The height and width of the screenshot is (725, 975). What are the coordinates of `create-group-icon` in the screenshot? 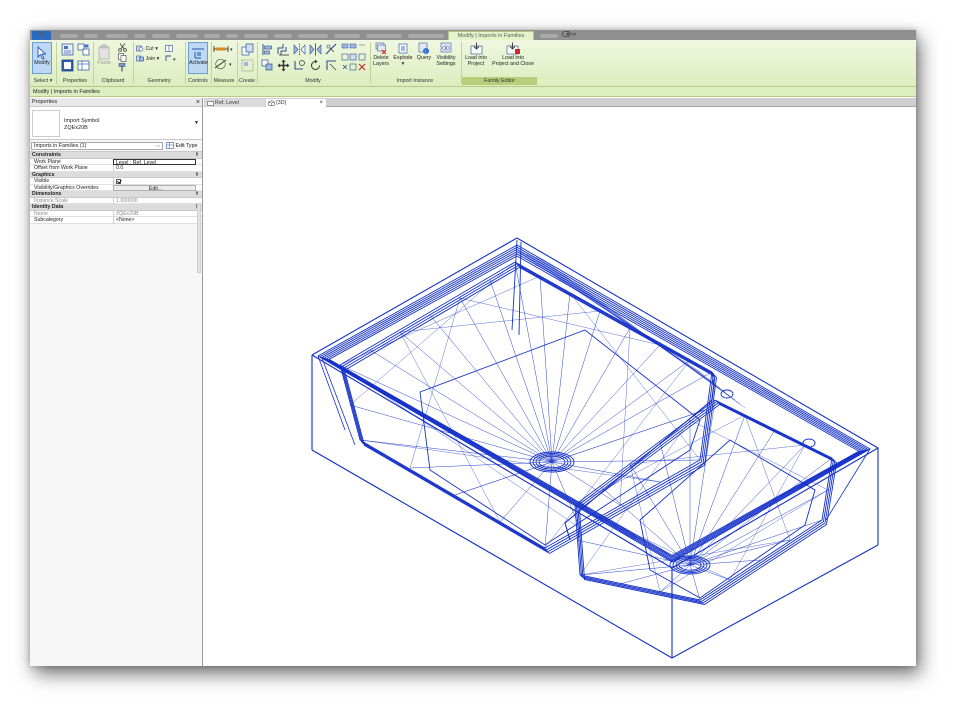 It's located at (247, 65).